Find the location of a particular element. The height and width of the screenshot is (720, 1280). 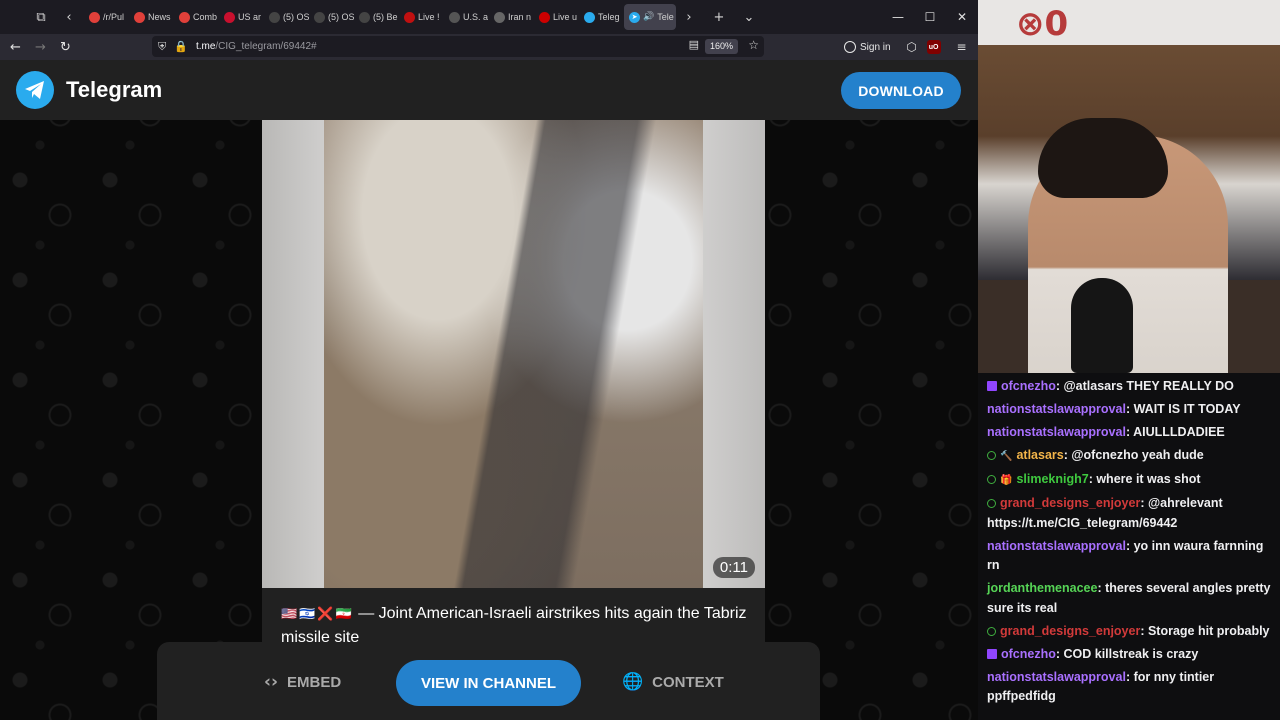

bookmark-star-icon: ☆ is located at coordinates (753, 45).